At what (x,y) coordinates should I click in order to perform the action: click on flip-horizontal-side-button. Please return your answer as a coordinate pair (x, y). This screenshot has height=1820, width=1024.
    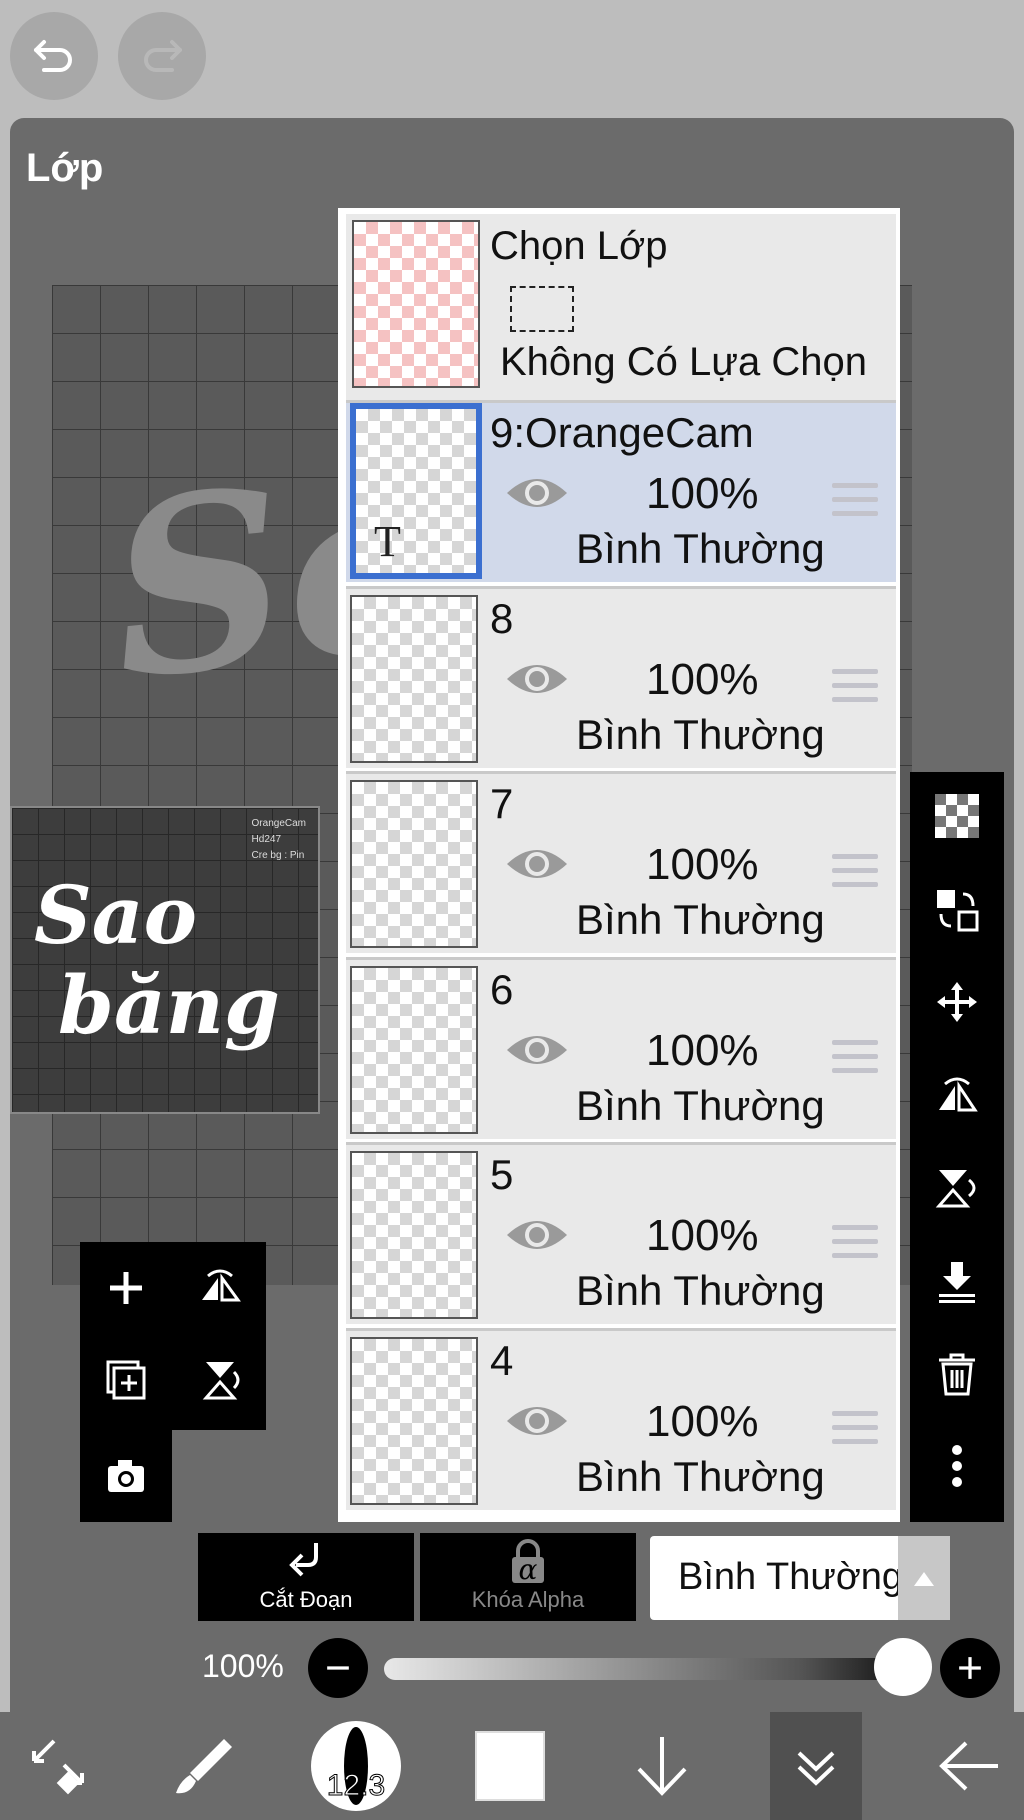
    Looking at the image, I should click on (957, 1094).